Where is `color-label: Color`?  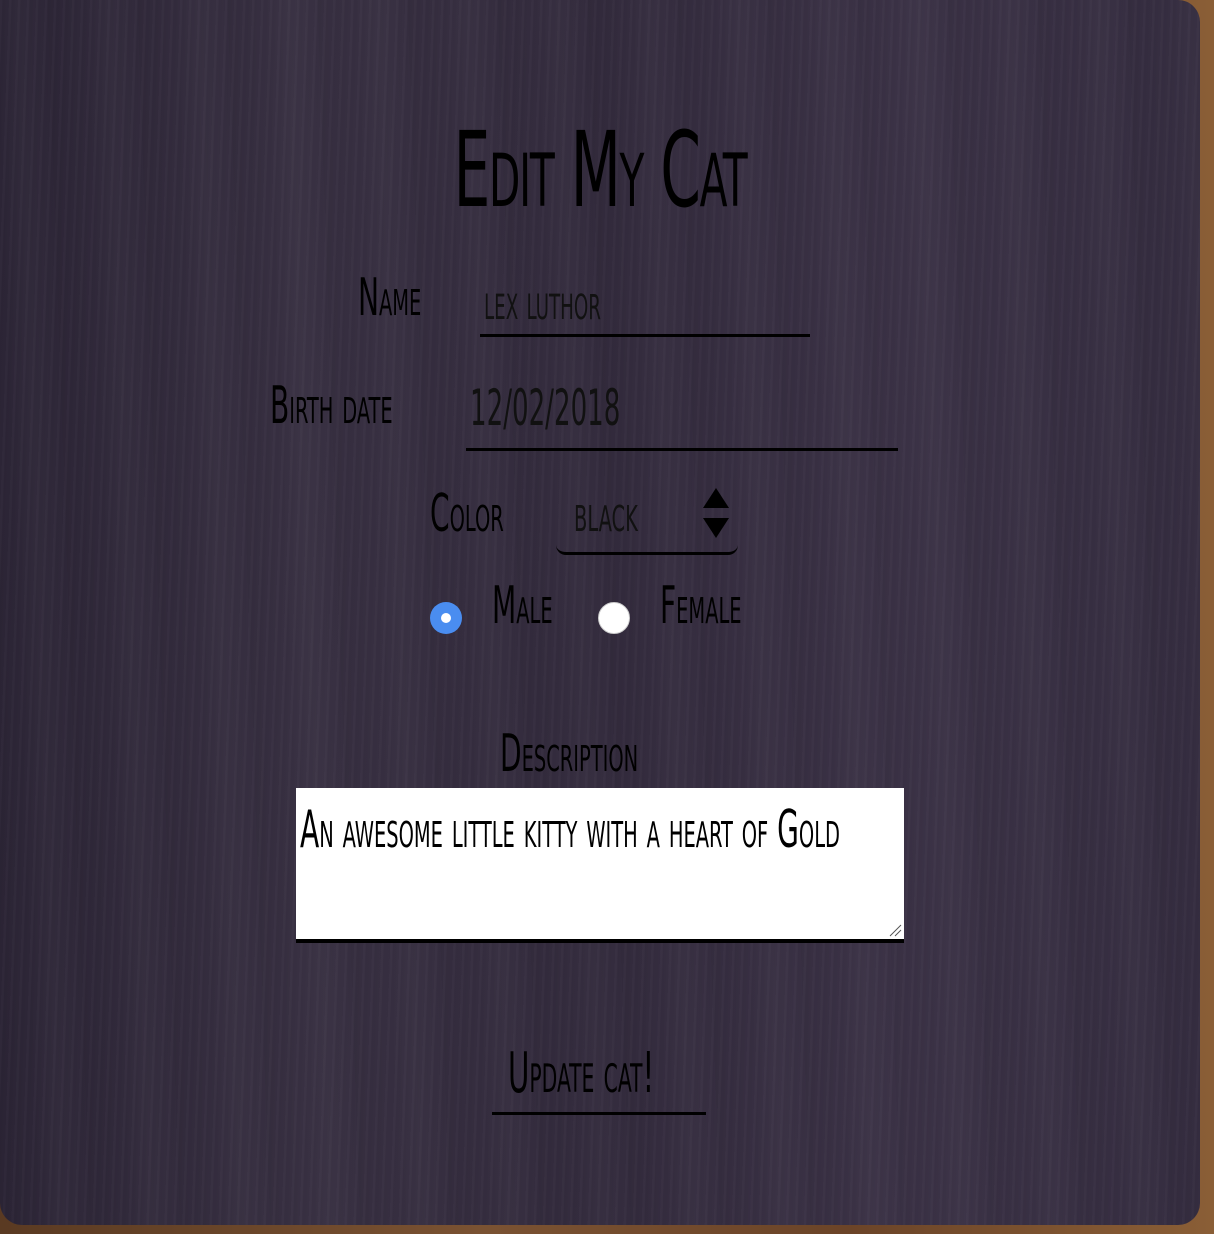 color-label: Color is located at coordinates (467, 514).